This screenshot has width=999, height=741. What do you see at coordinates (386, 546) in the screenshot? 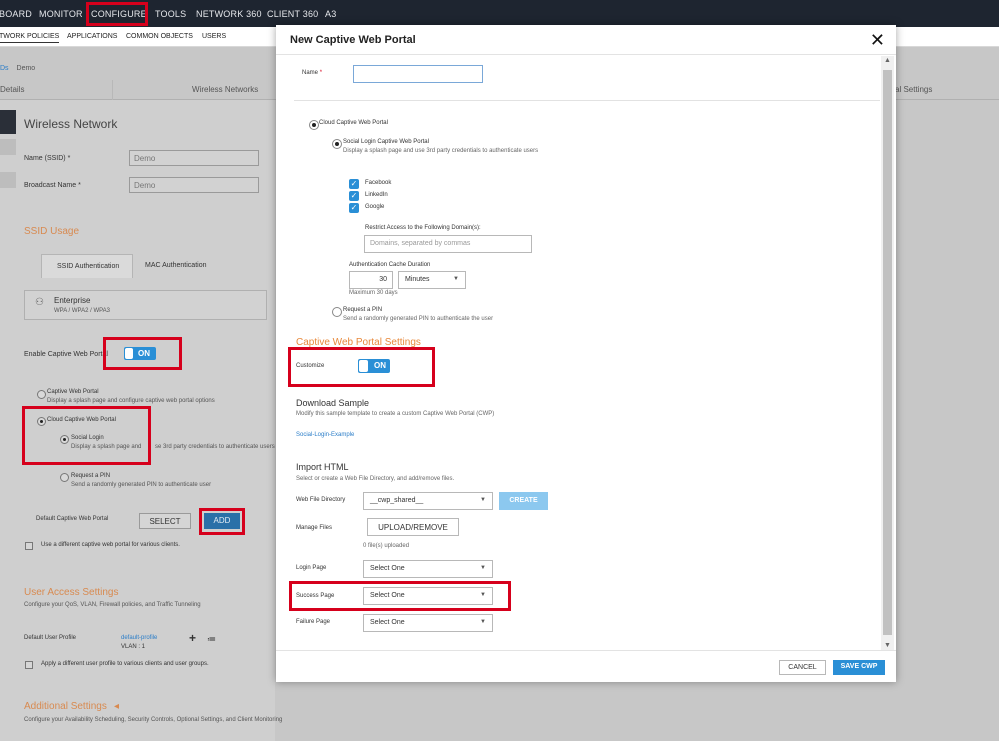
I see `uploaded-count: 0 file(s) uploaded` at bounding box center [386, 546].